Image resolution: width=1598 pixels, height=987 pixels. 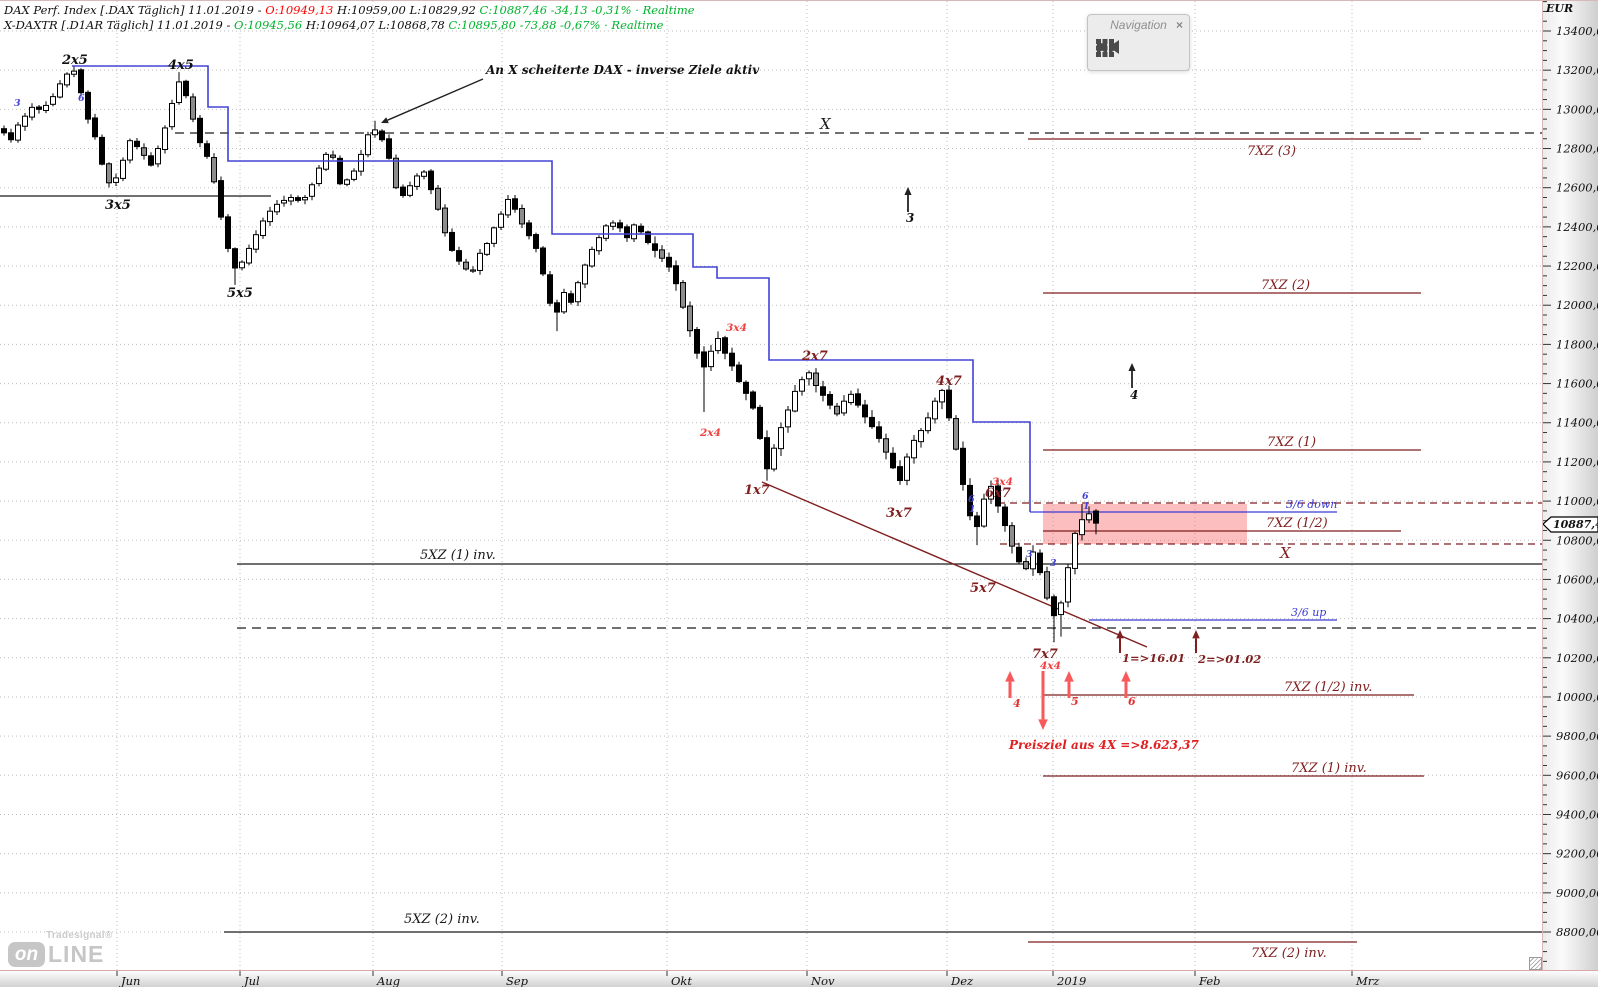 I want to click on price-tick-label: 9200,00, so click(x=1577, y=854).